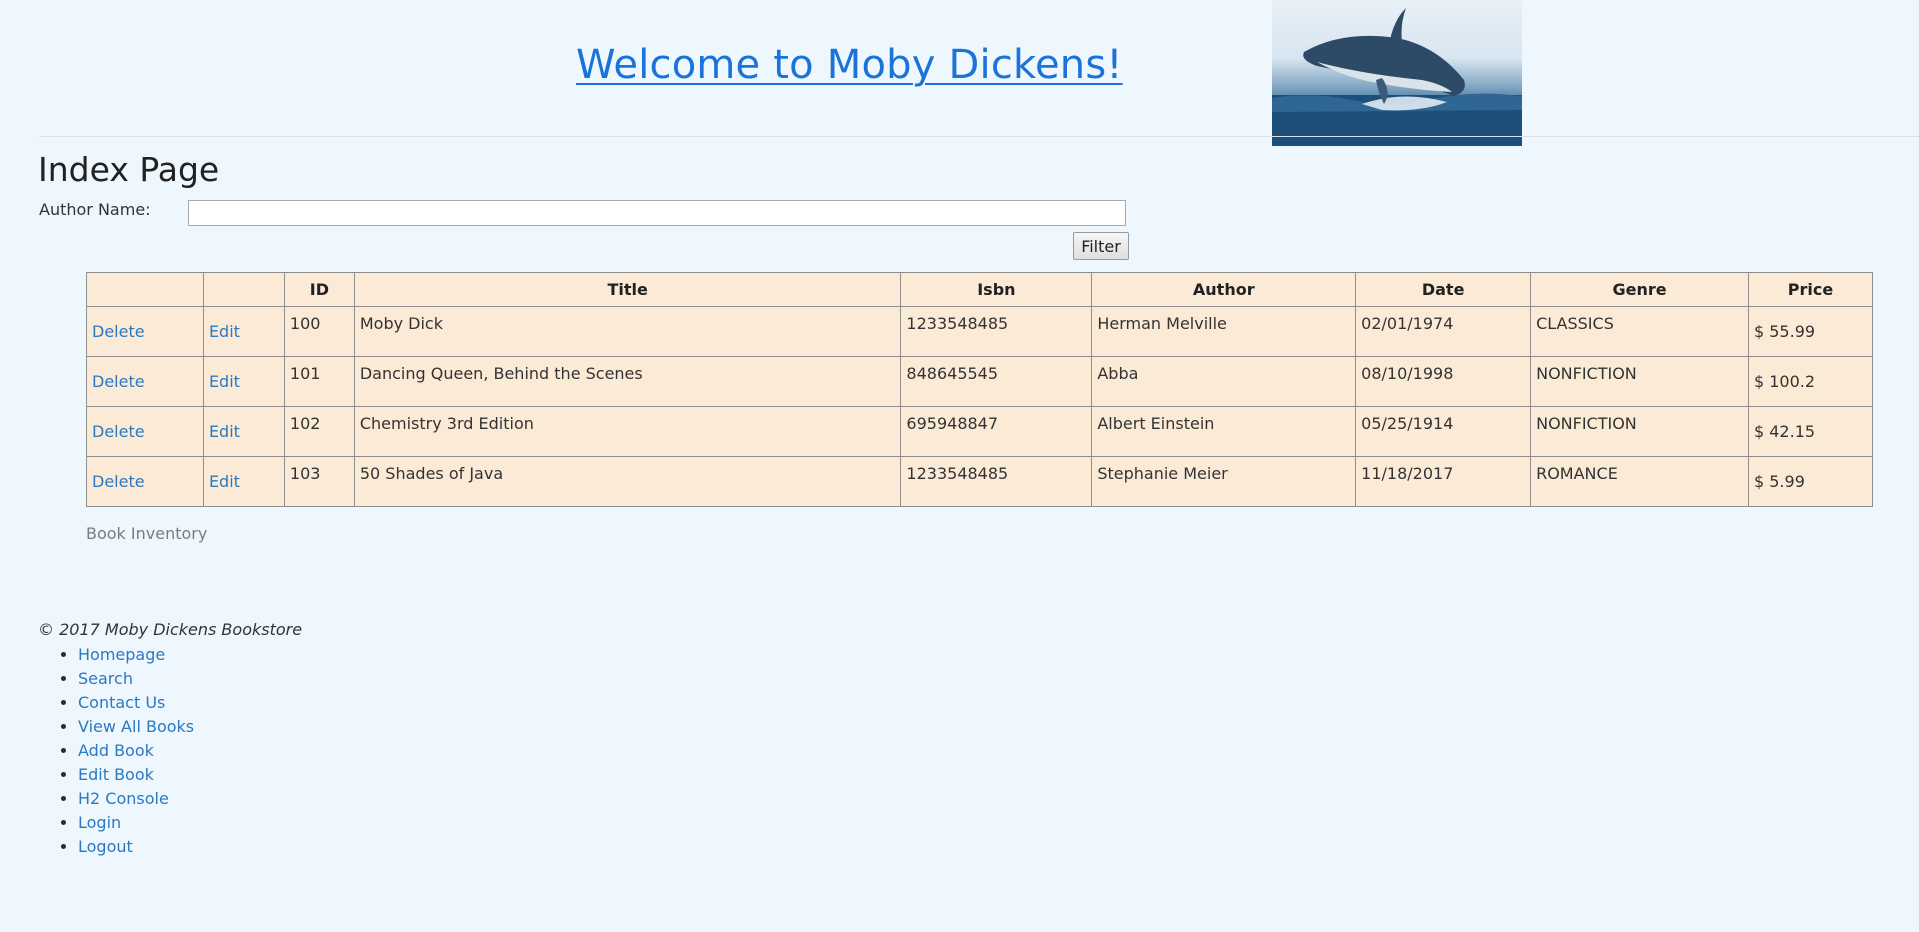 The width and height of the screenshot is (1919, 932). Describe the element at coordinates (627, 289) in the screenshot. I see `column-header-title: Title` at that location.